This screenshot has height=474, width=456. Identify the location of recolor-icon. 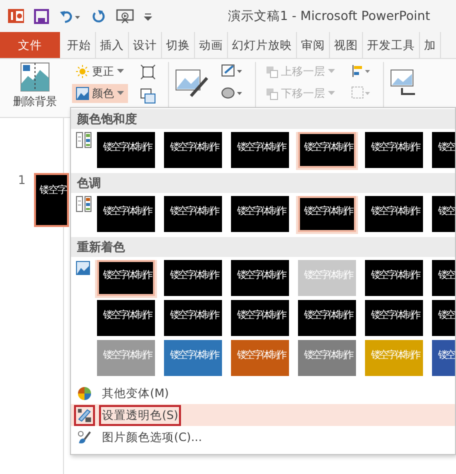
(83, 268).